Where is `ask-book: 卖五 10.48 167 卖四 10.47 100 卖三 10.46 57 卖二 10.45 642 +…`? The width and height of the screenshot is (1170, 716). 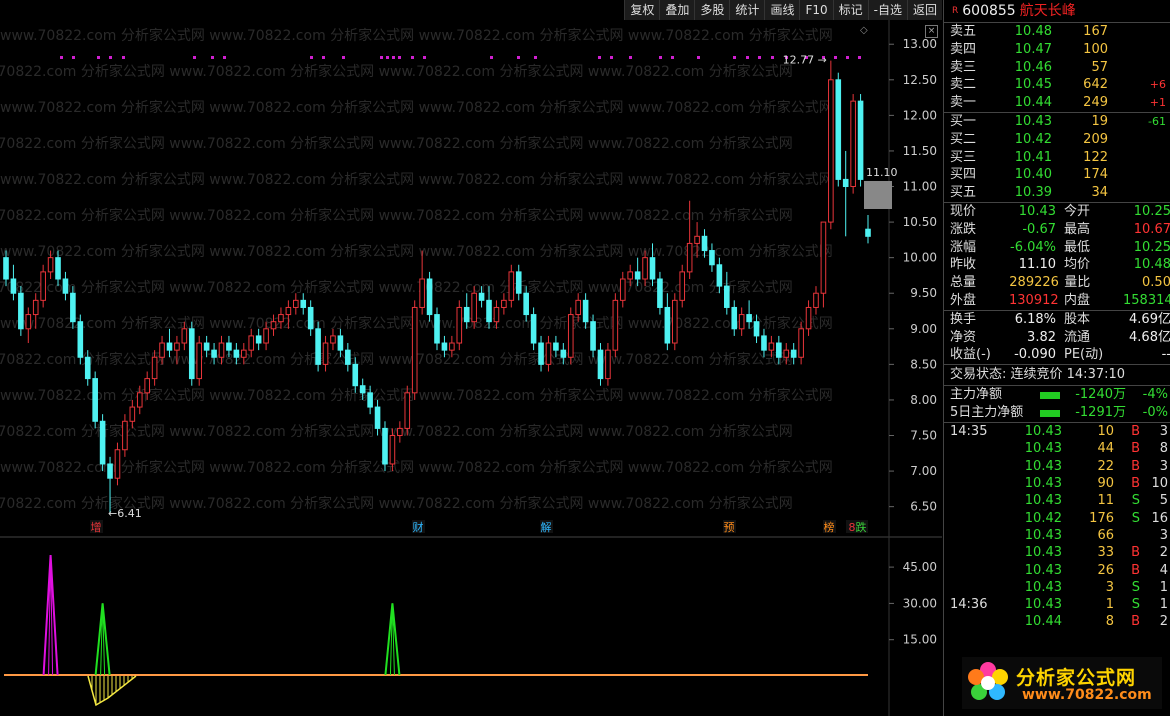
ask-book: 卖五 10.48 167 卖四 10.47 100 卖三 10.46 57 卖二 10.45 642 +… is located at coordinates (1057, 68).